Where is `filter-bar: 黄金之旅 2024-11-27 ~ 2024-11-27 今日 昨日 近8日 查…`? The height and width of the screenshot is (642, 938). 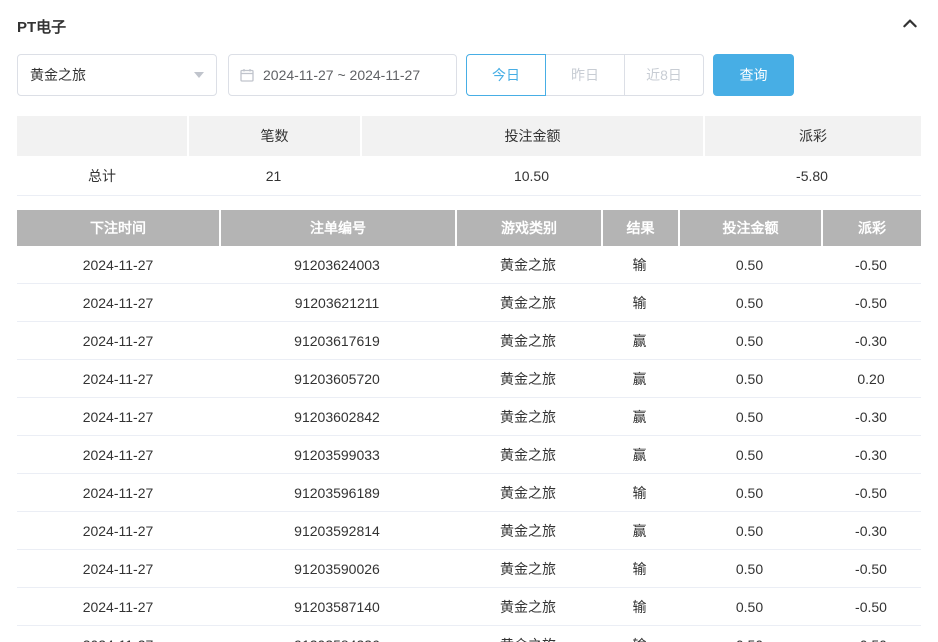 filter-bar: 黄金之旅 2024-11-27 ~ 2024-11-27 今日 昨日 近8日 查… is located at coordinates (469, 75).